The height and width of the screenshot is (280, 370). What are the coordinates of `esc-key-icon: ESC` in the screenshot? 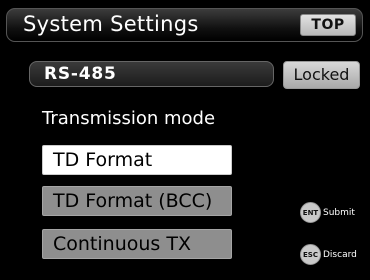 It's located at (310, 254).